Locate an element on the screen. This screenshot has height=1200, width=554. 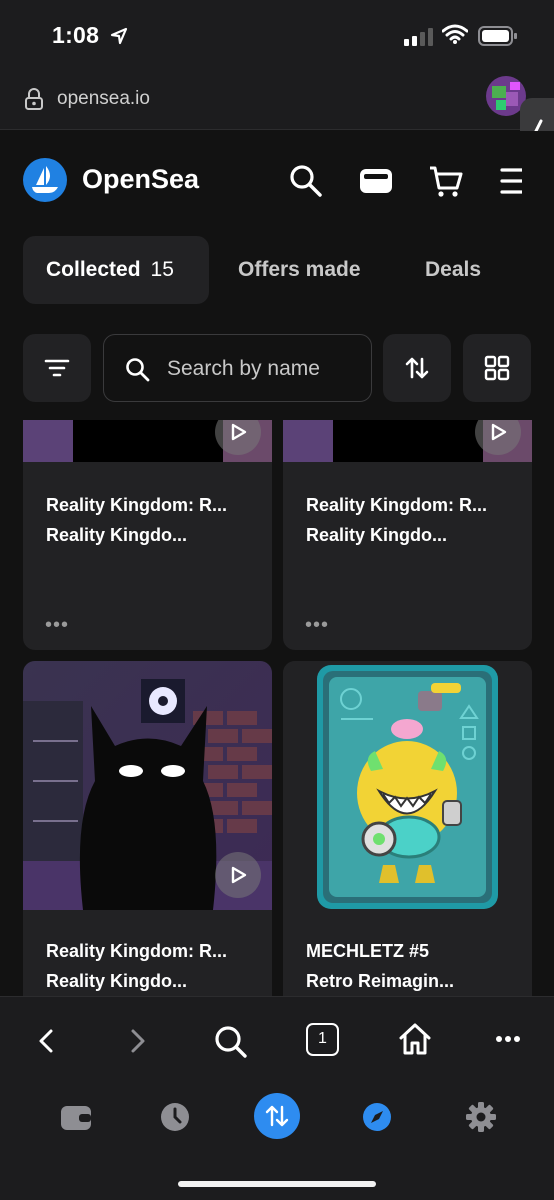
filter-icon is located at coordinates (57, 368).